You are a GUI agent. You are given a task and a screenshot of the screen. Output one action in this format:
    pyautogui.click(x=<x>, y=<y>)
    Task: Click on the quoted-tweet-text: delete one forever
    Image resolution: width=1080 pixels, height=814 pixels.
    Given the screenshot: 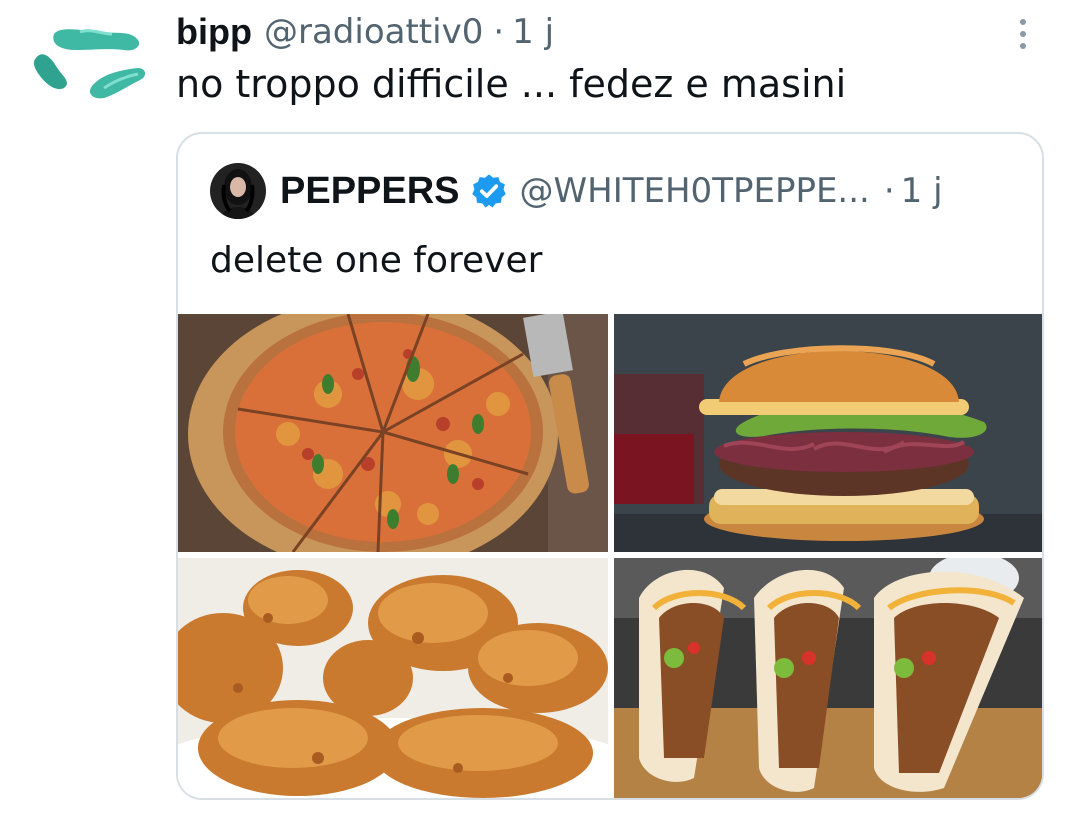 What is the action you would take?
    pyautogui.click(x=376, y=260)
    